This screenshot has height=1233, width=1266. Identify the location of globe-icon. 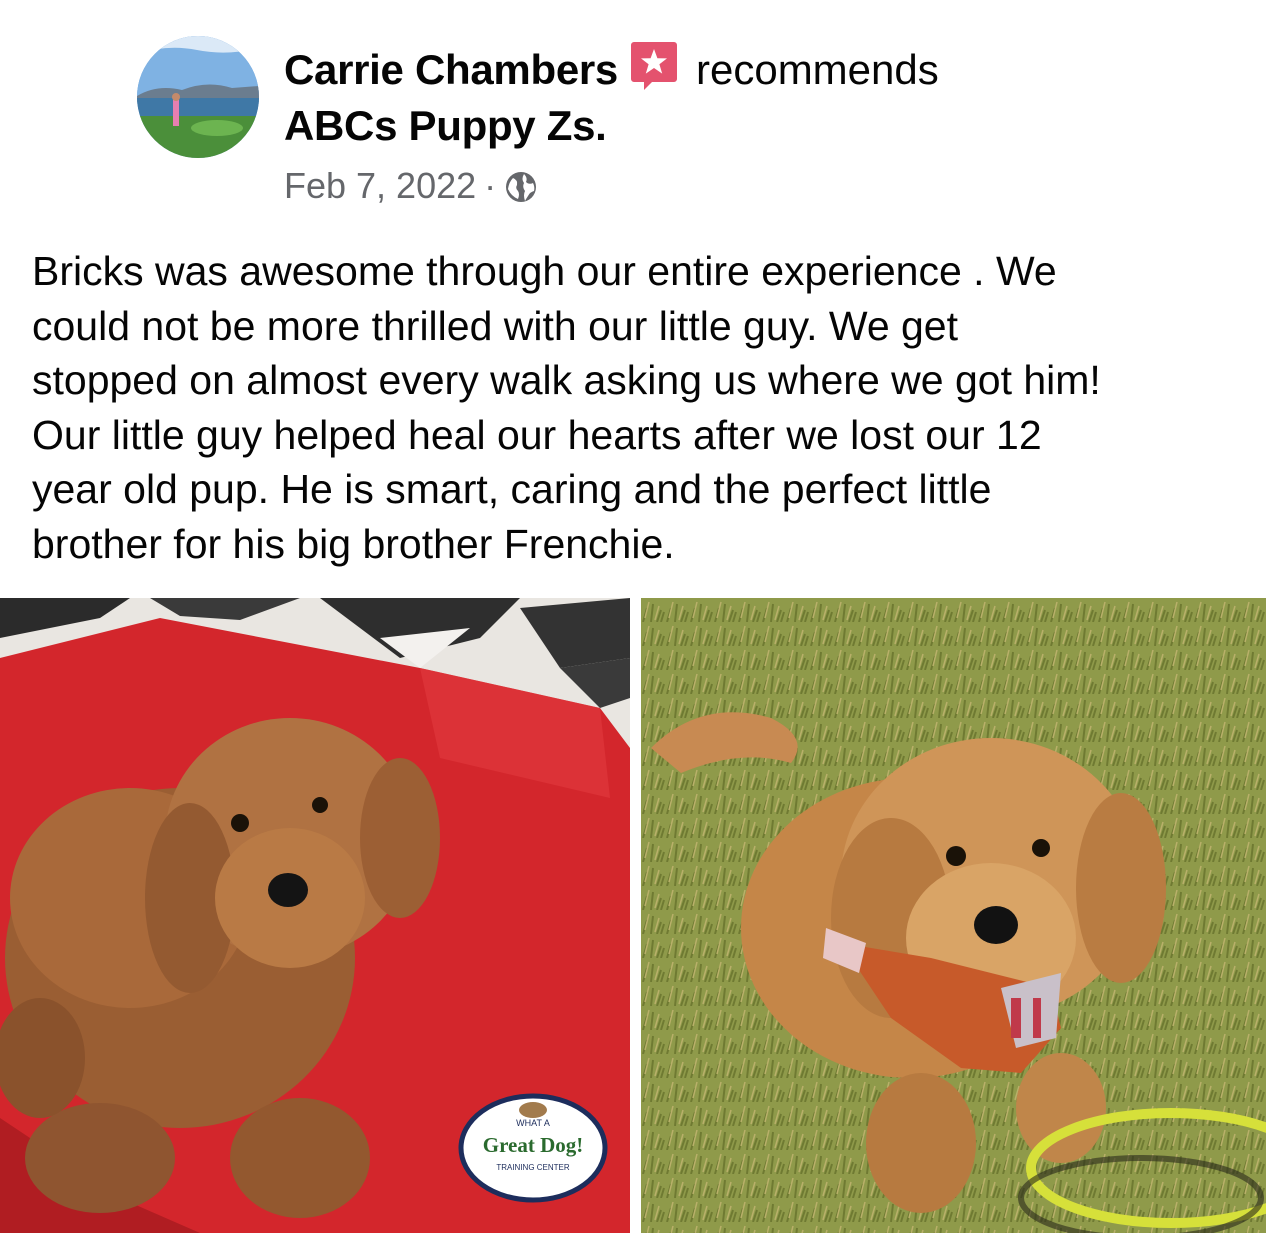
(521, 185).